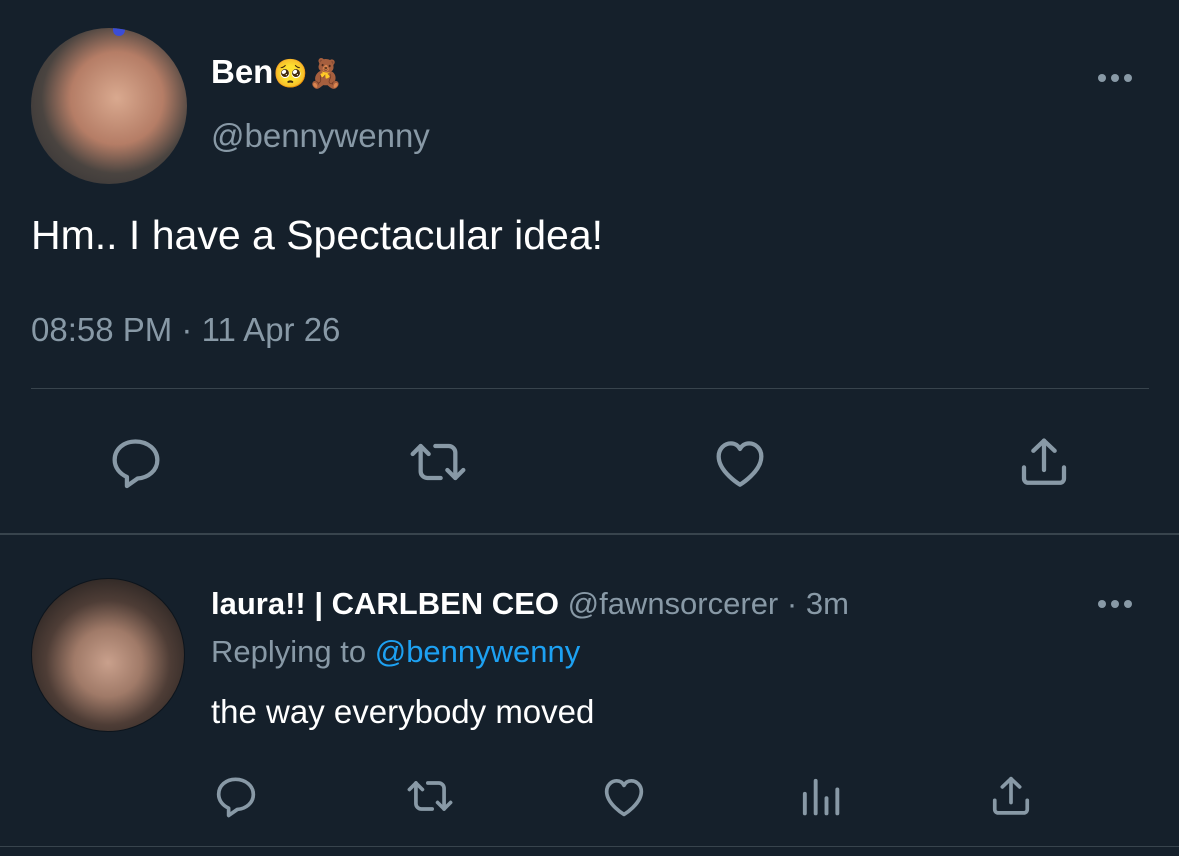  What do you see at coordinates (820, 796) in the screenshot?
I see `analytics-icon` at bounding box center [820, 796].